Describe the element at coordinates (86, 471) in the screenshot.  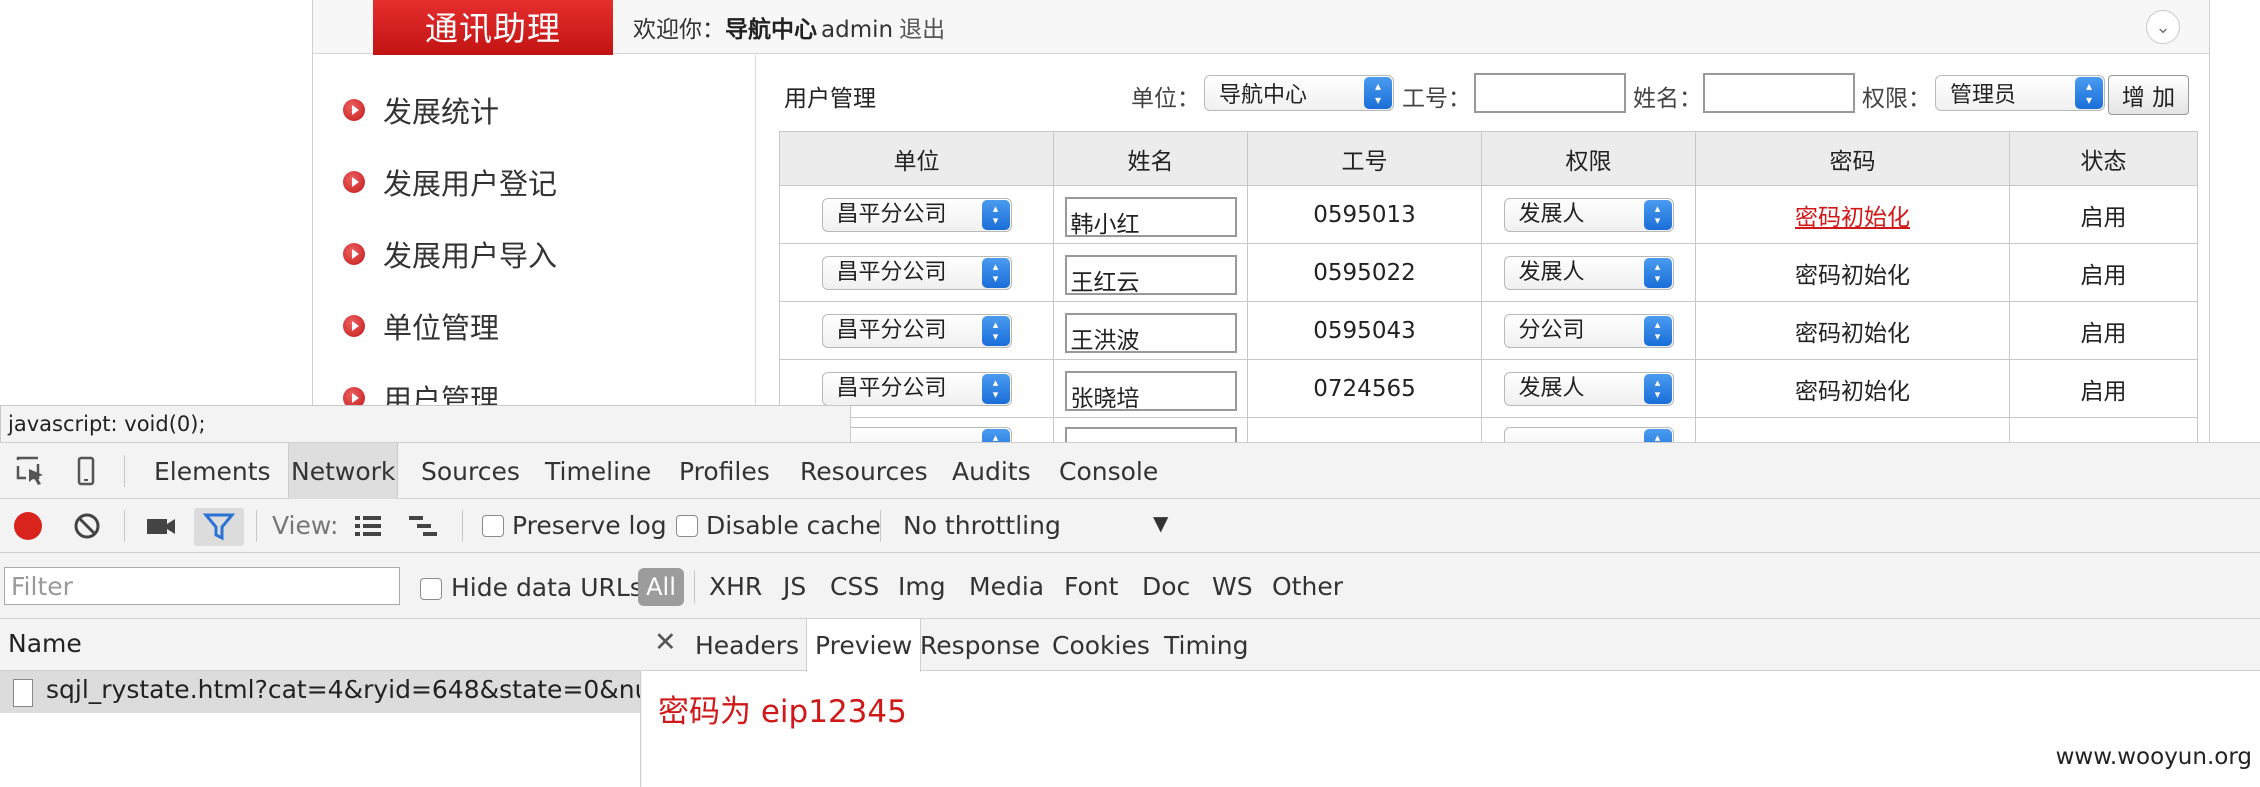
I see `device-mode-icon` at that location.